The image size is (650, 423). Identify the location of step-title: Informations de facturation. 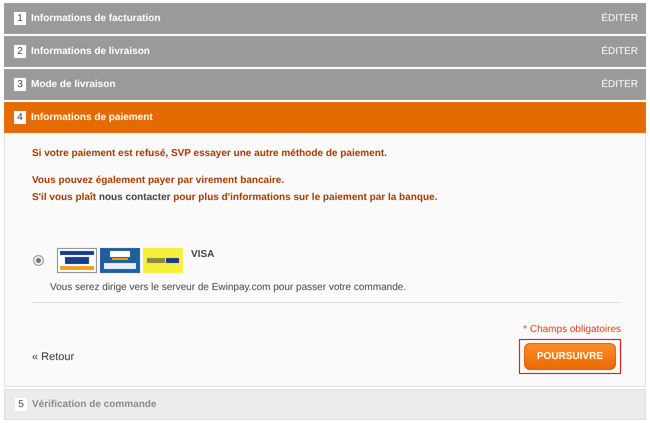
(96, 18).